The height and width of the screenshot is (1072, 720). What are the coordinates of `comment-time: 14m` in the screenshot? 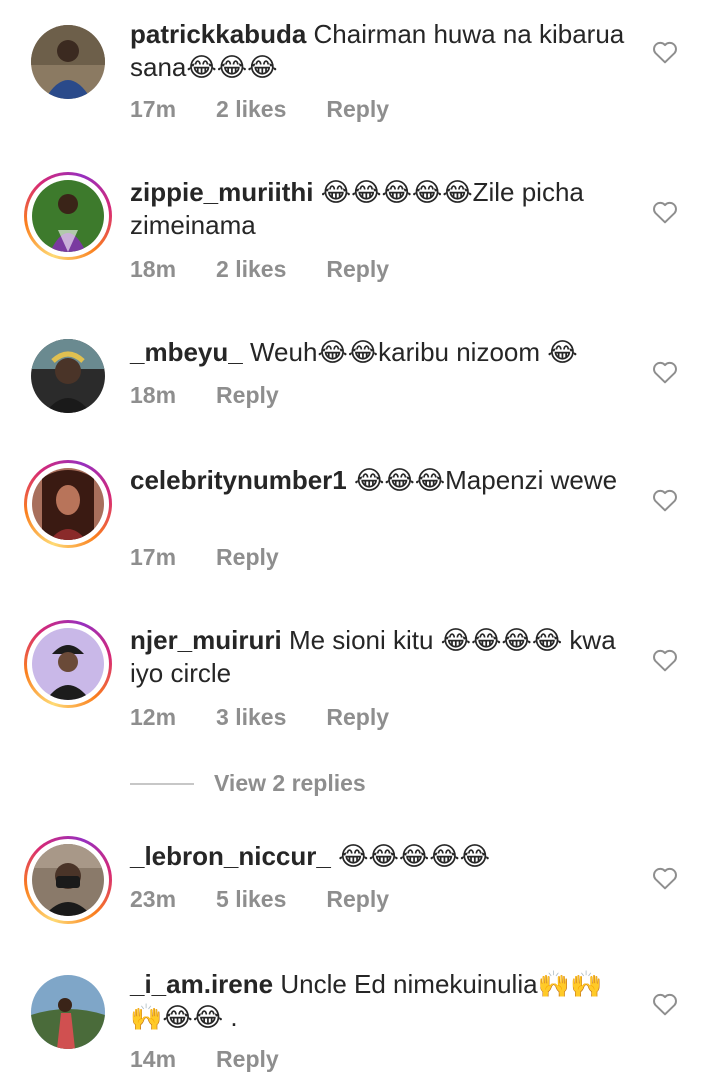 It's located at (153, 1059).